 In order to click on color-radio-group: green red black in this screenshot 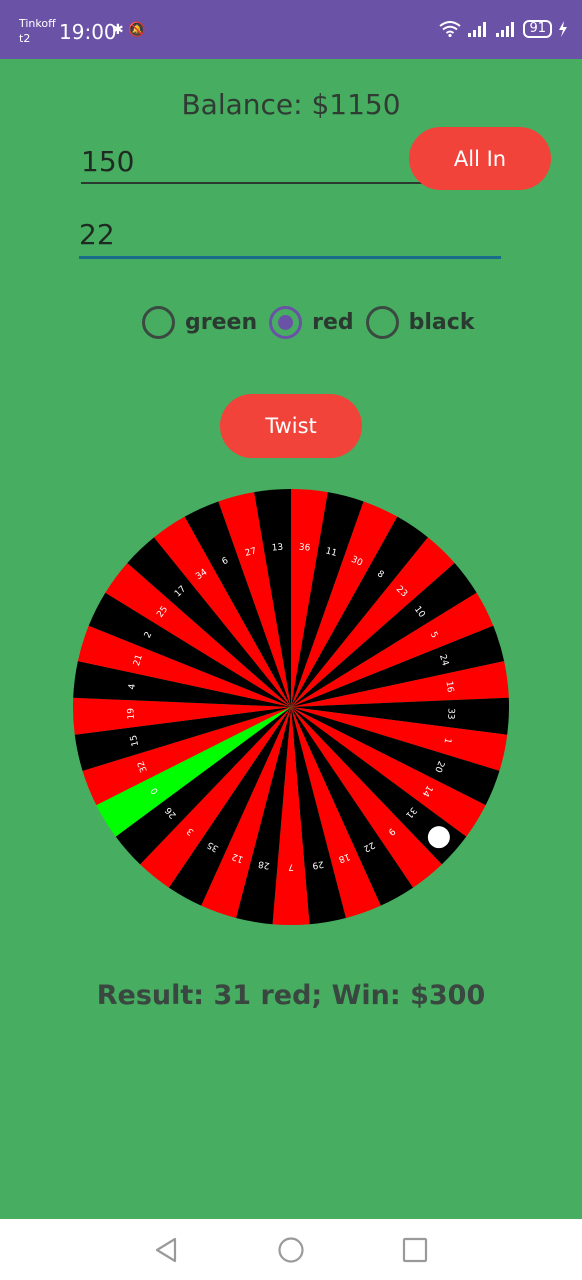, I will do `click(314, 322)`.